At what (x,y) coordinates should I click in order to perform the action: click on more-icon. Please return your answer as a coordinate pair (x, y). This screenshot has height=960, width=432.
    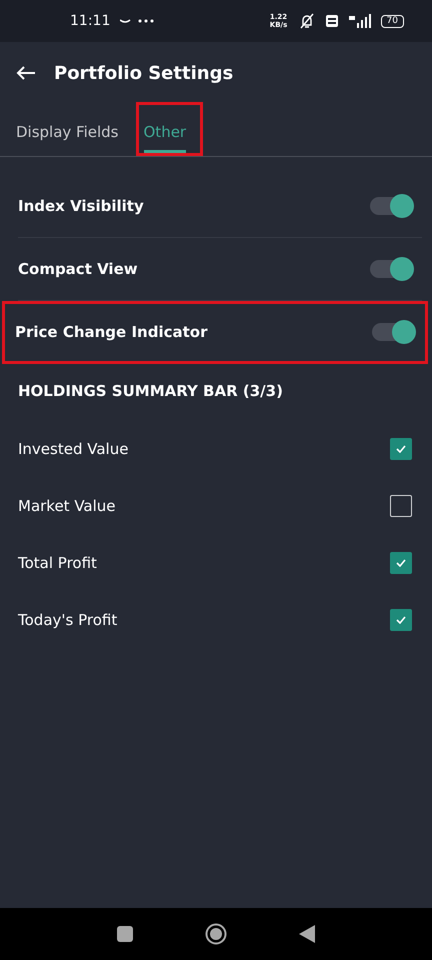
    Looking at the image, I should click on (138, 21).